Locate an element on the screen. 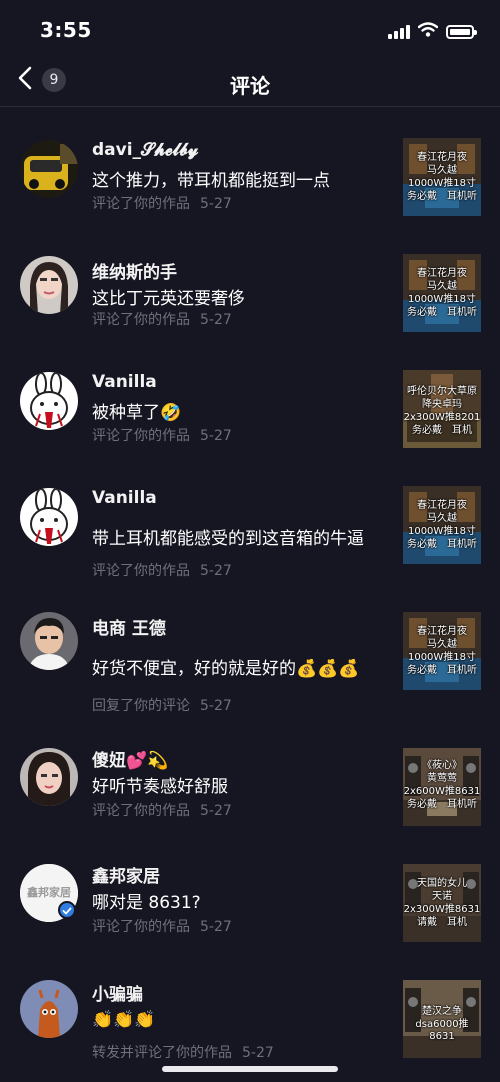 The width and height of the screenshot is (500, 1082). video-thumbnail: 天国的女儿 天诺 2x300W推8631 请戴 耳机 is located at coordinates (442, 903).